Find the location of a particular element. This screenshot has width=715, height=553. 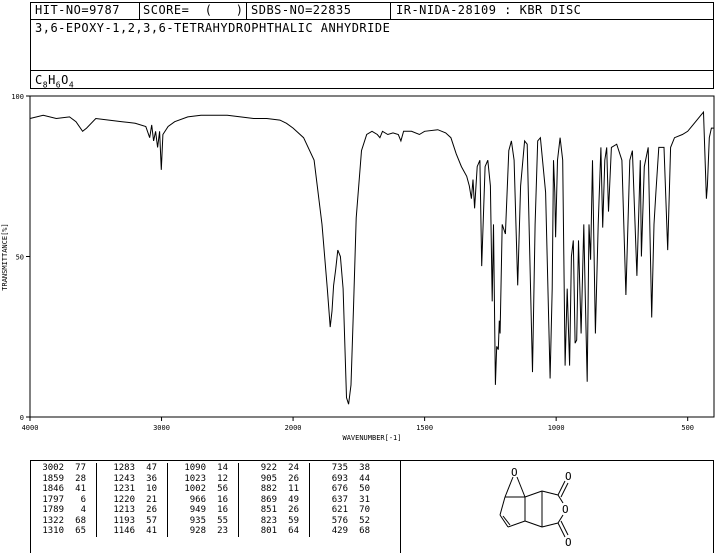

peak-wavenumber: 823 is located at coordinates (268, 520).